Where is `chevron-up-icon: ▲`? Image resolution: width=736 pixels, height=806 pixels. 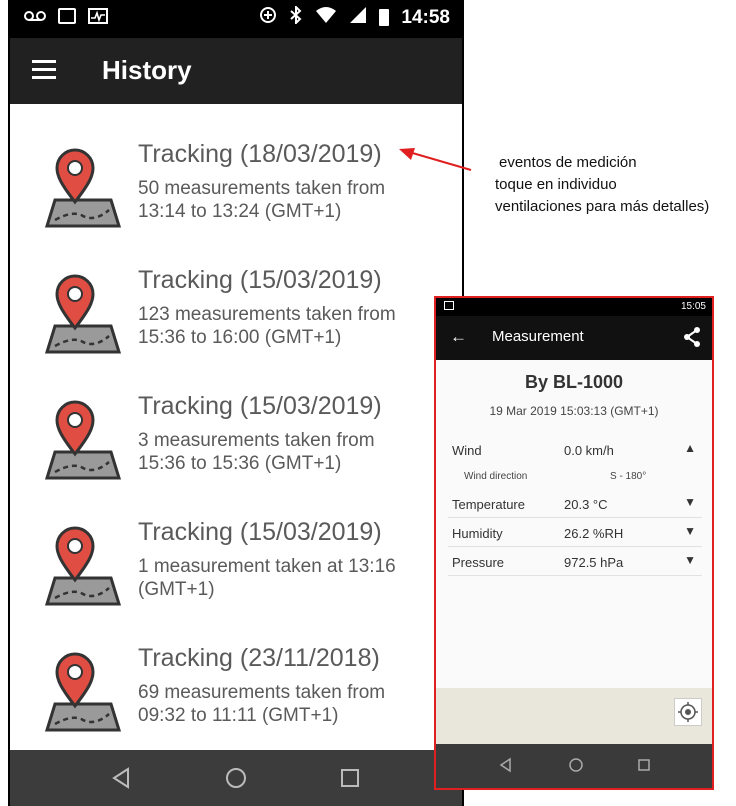
chevron-up-icon: ▲ is located at coordinates (690, 448).